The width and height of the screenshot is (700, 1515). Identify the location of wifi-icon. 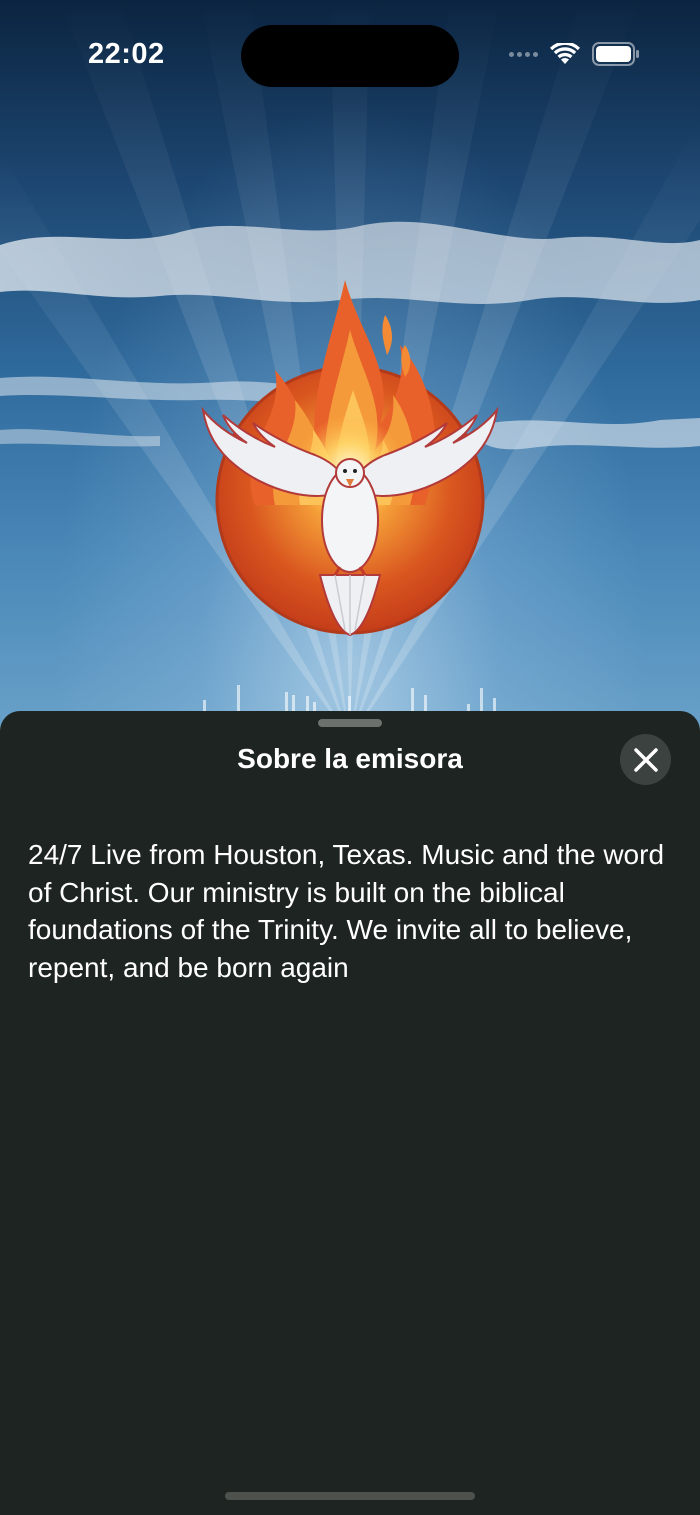
(565, 53).